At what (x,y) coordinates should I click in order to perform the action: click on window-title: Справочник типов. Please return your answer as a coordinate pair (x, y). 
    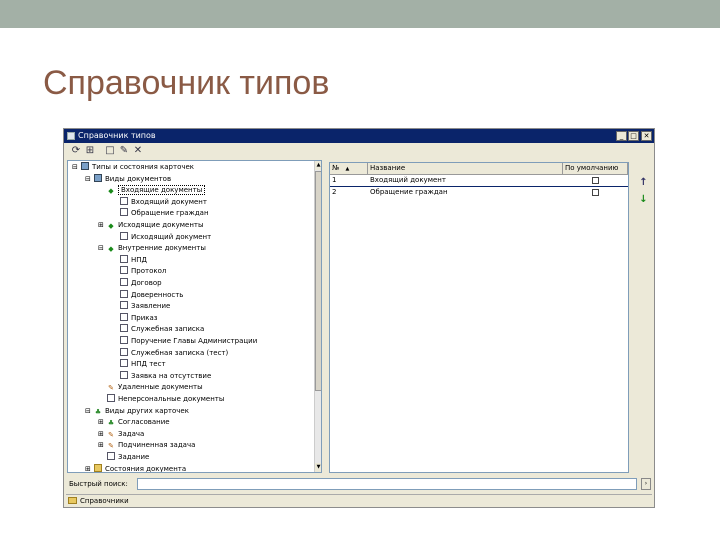
    Looking at the image, I should click on (117, 135).